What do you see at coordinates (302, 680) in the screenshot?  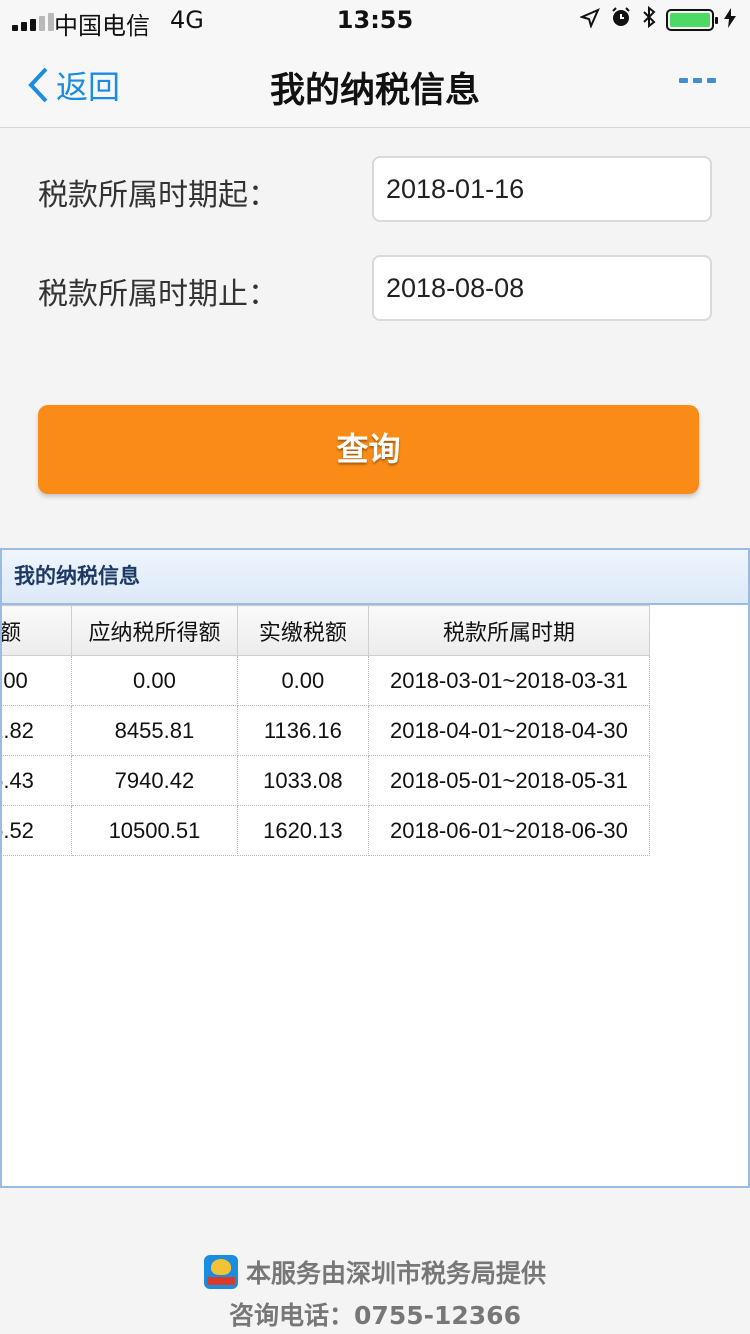 I see `cell-tax-paid: 0.00` at bounding box center [302, 680].